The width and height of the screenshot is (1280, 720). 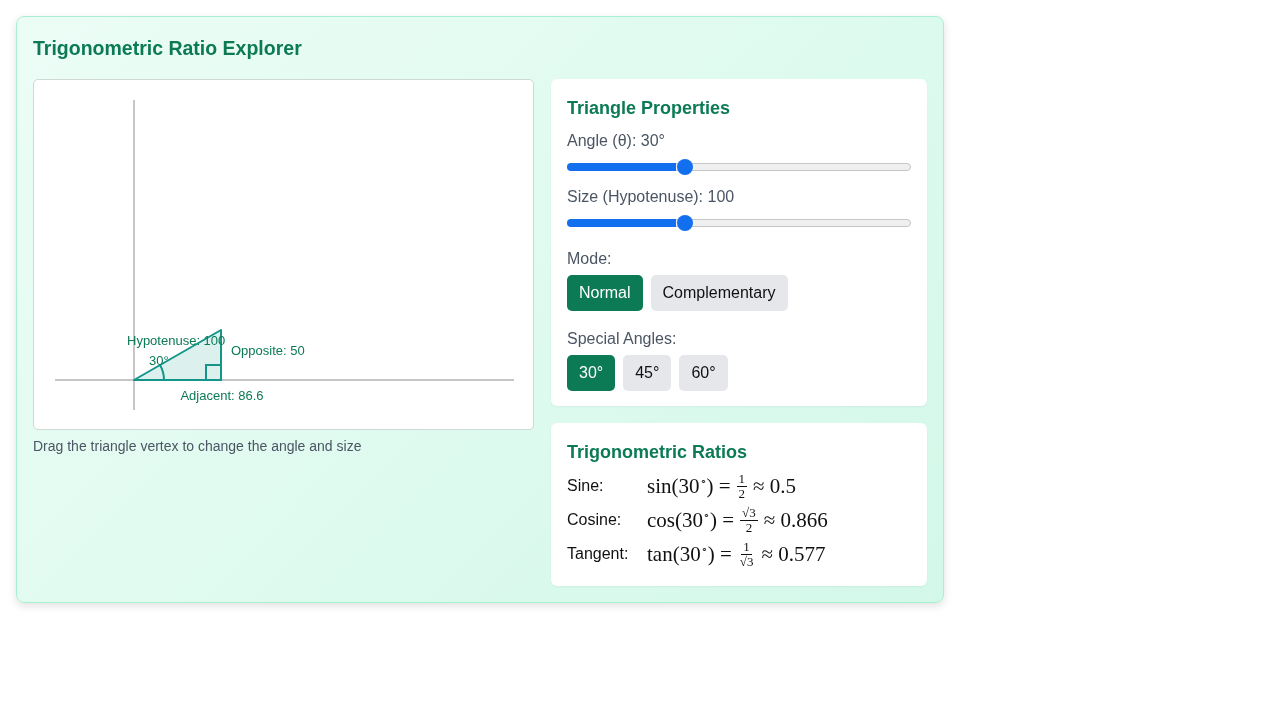 I want to click on angle-label: 30°, so click(x=159, y=360).